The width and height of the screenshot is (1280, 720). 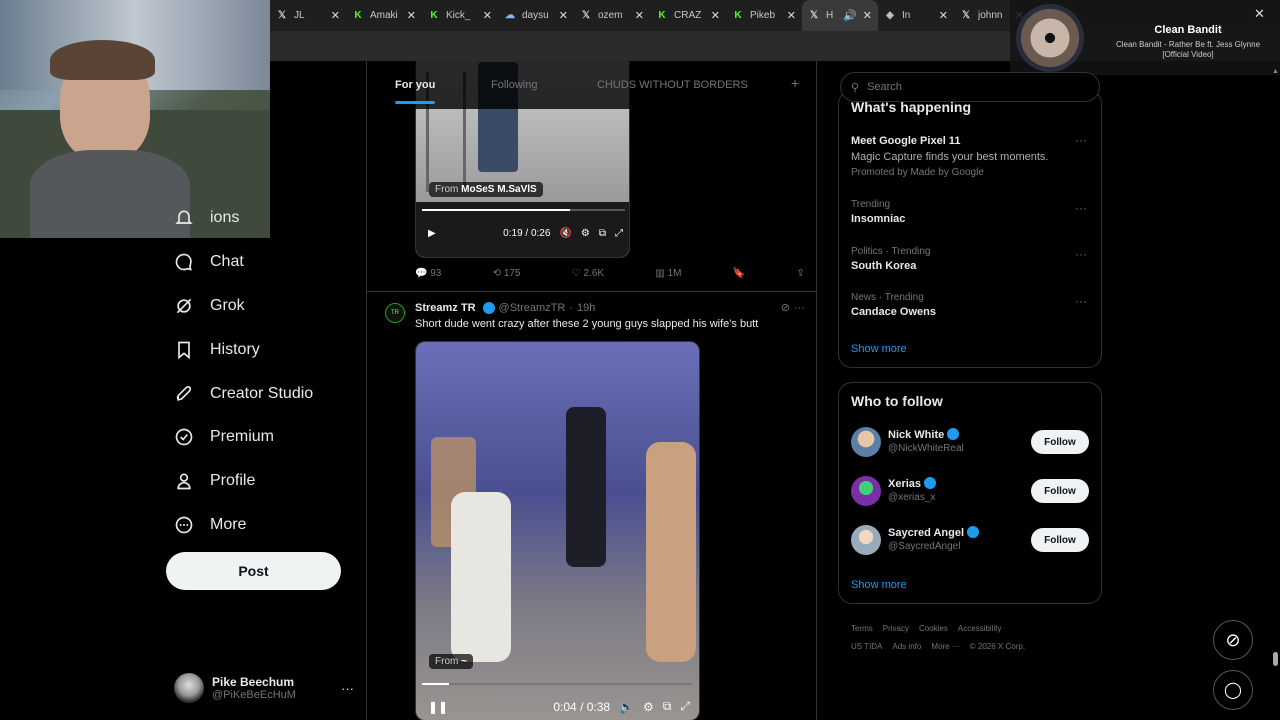 What do you see at coordinates (926, 441) in the screenshot?
I see `follow-suggestion: Nick White @NickWhiteReal` at bounding box center [926, 441].